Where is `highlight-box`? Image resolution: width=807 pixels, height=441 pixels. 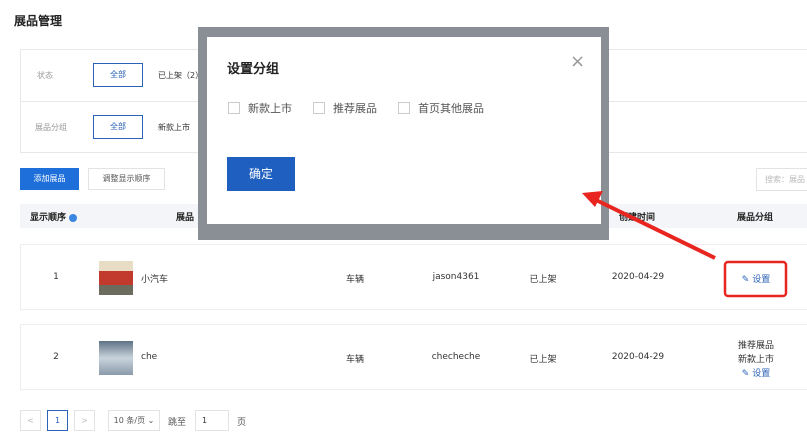
highlight-box is located at coordinates (755, 279).